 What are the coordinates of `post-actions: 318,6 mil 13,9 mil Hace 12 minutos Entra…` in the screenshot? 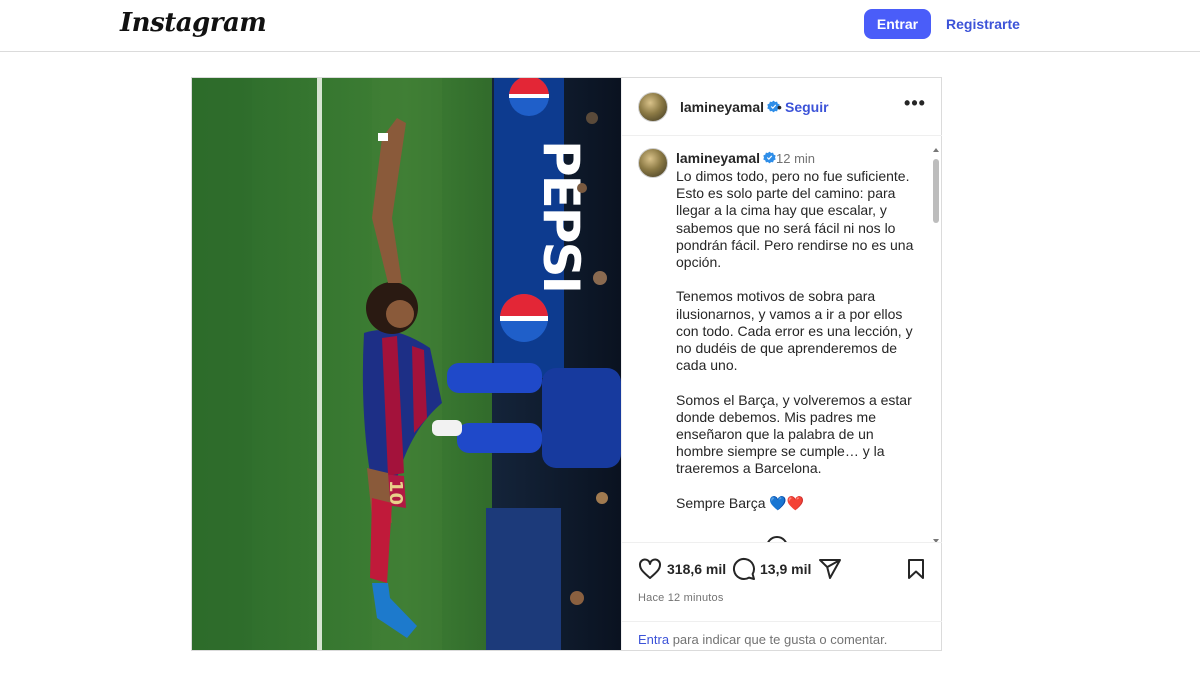 It's located at (782, 596).